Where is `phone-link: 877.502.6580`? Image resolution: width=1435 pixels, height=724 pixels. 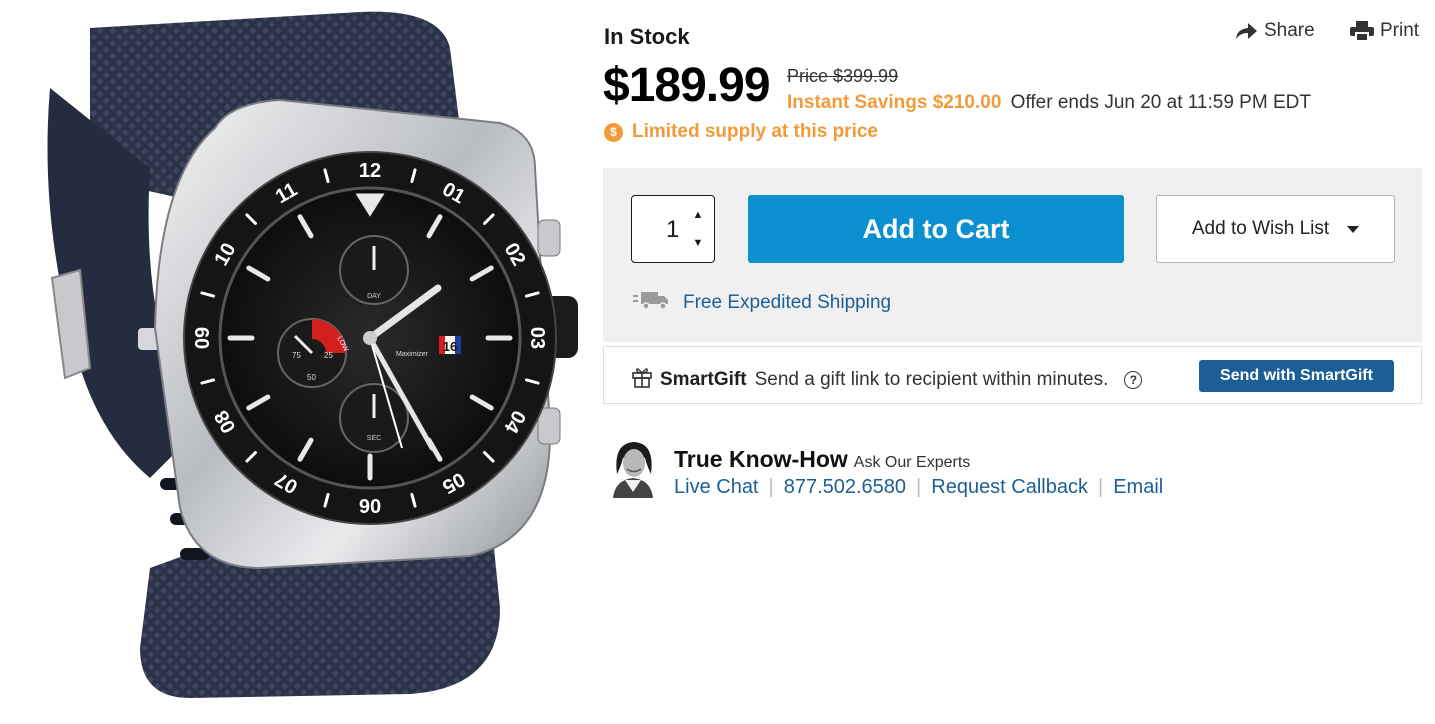 phone-link: 877.502.6580 is located at coordinates (845, 487).